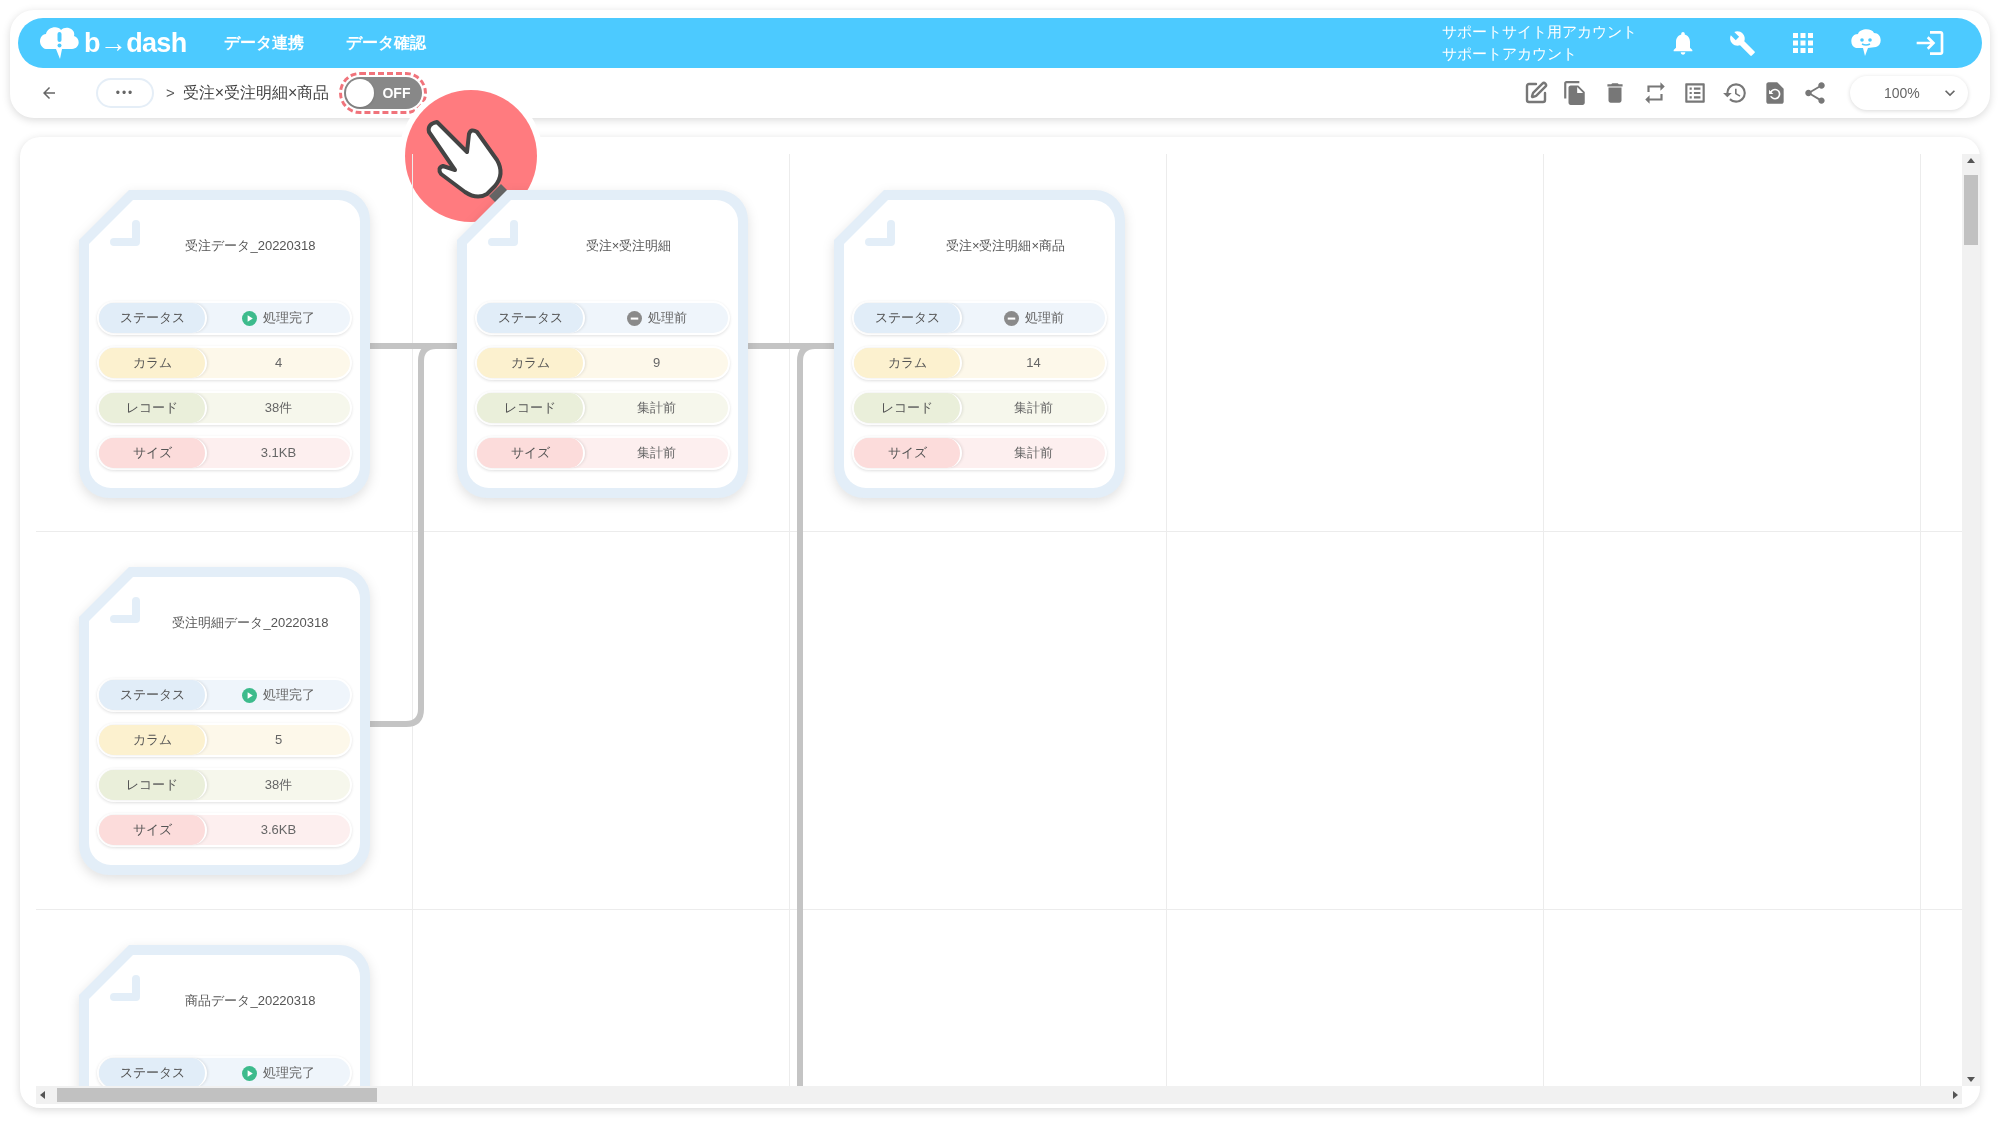 The image size is (2000, 1125). I want to click on card-title: 商品データ_20220318, so click(250, 1001).